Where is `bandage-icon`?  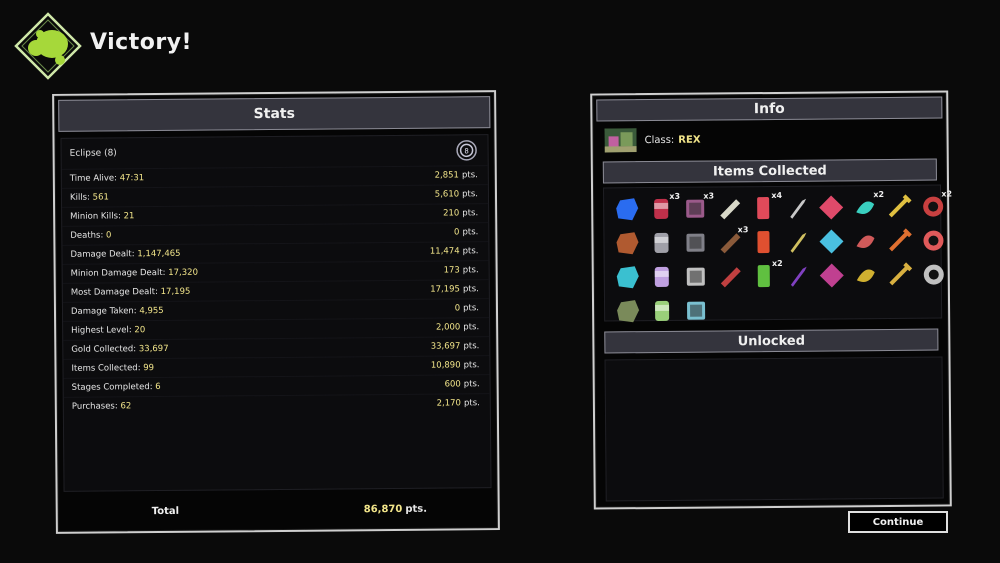
bandage-icon is located at coordinates (729, 208).